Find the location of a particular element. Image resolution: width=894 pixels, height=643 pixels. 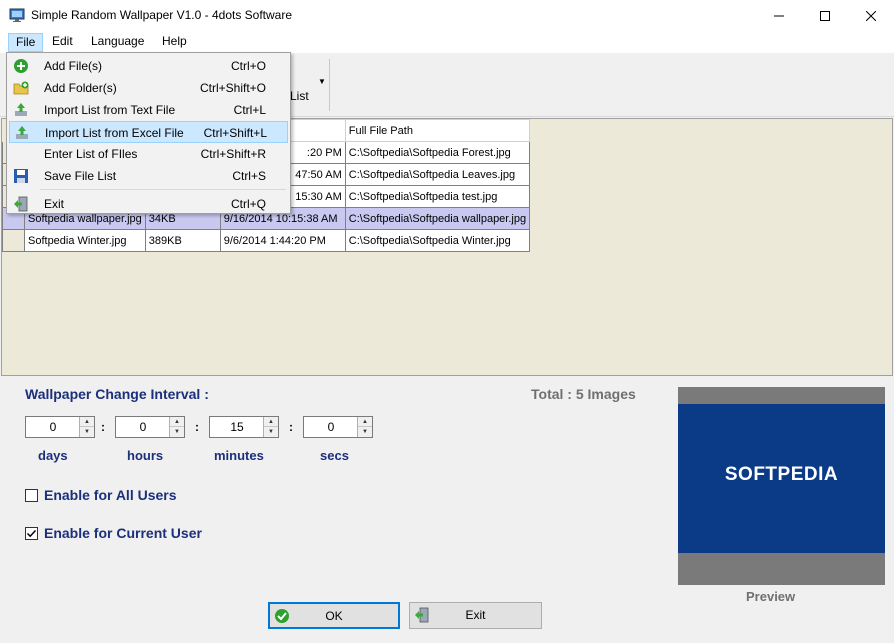

menu-bar: File Edit Language Help is located at coordinates (447, 42).